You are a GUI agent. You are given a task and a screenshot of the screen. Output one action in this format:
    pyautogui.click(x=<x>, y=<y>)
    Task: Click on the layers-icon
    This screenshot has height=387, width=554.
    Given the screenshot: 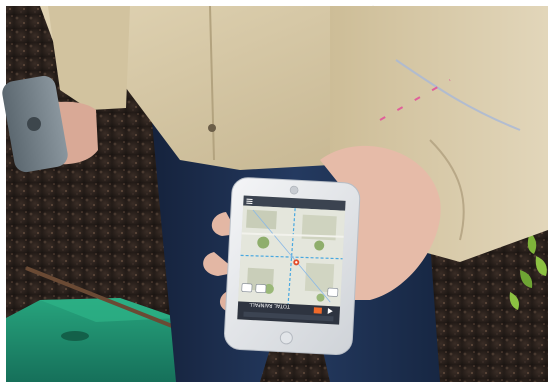 What is the action you would take?
    pyautogui.click(x=247, y=288)
    